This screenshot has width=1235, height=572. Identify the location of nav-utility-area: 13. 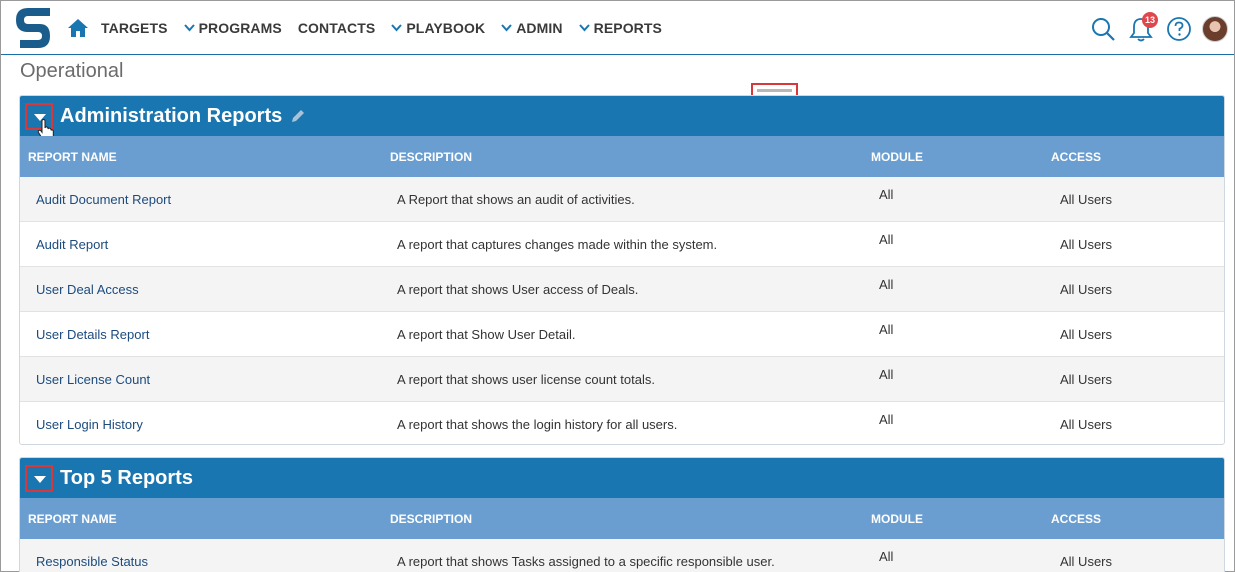
(1153, 29).